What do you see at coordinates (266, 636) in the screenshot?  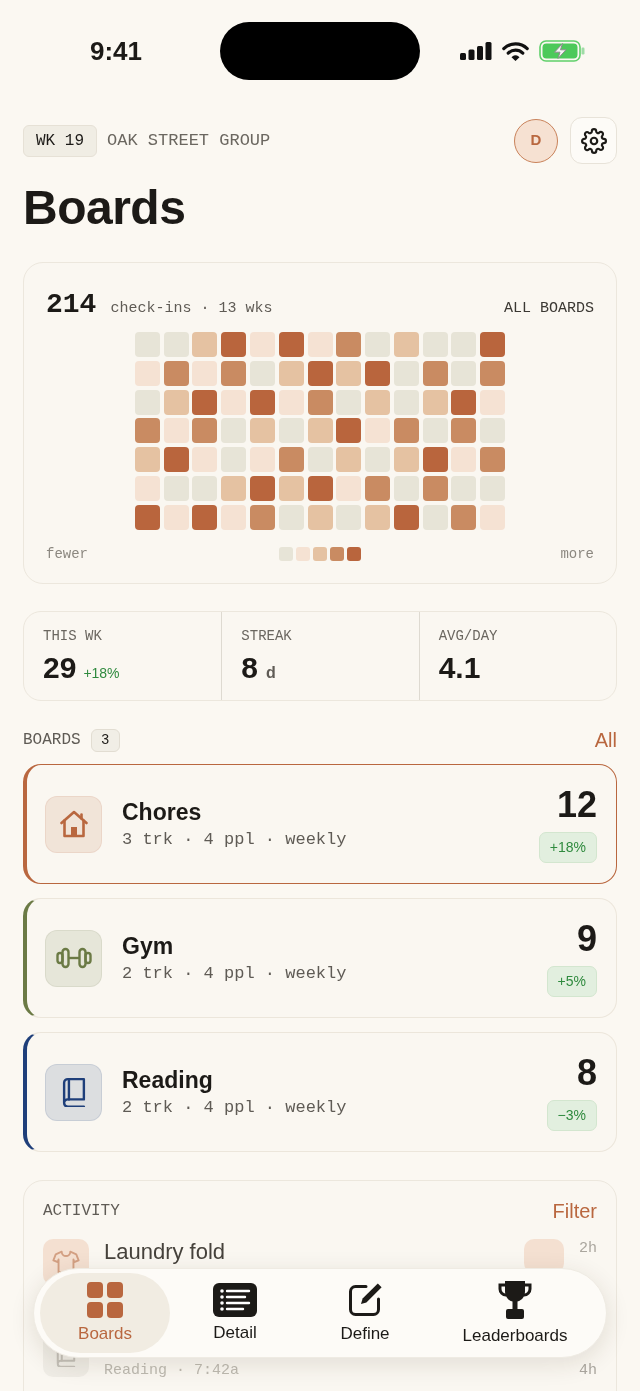 I see `stat-label: STREAK` at bounding box center [266, 636].